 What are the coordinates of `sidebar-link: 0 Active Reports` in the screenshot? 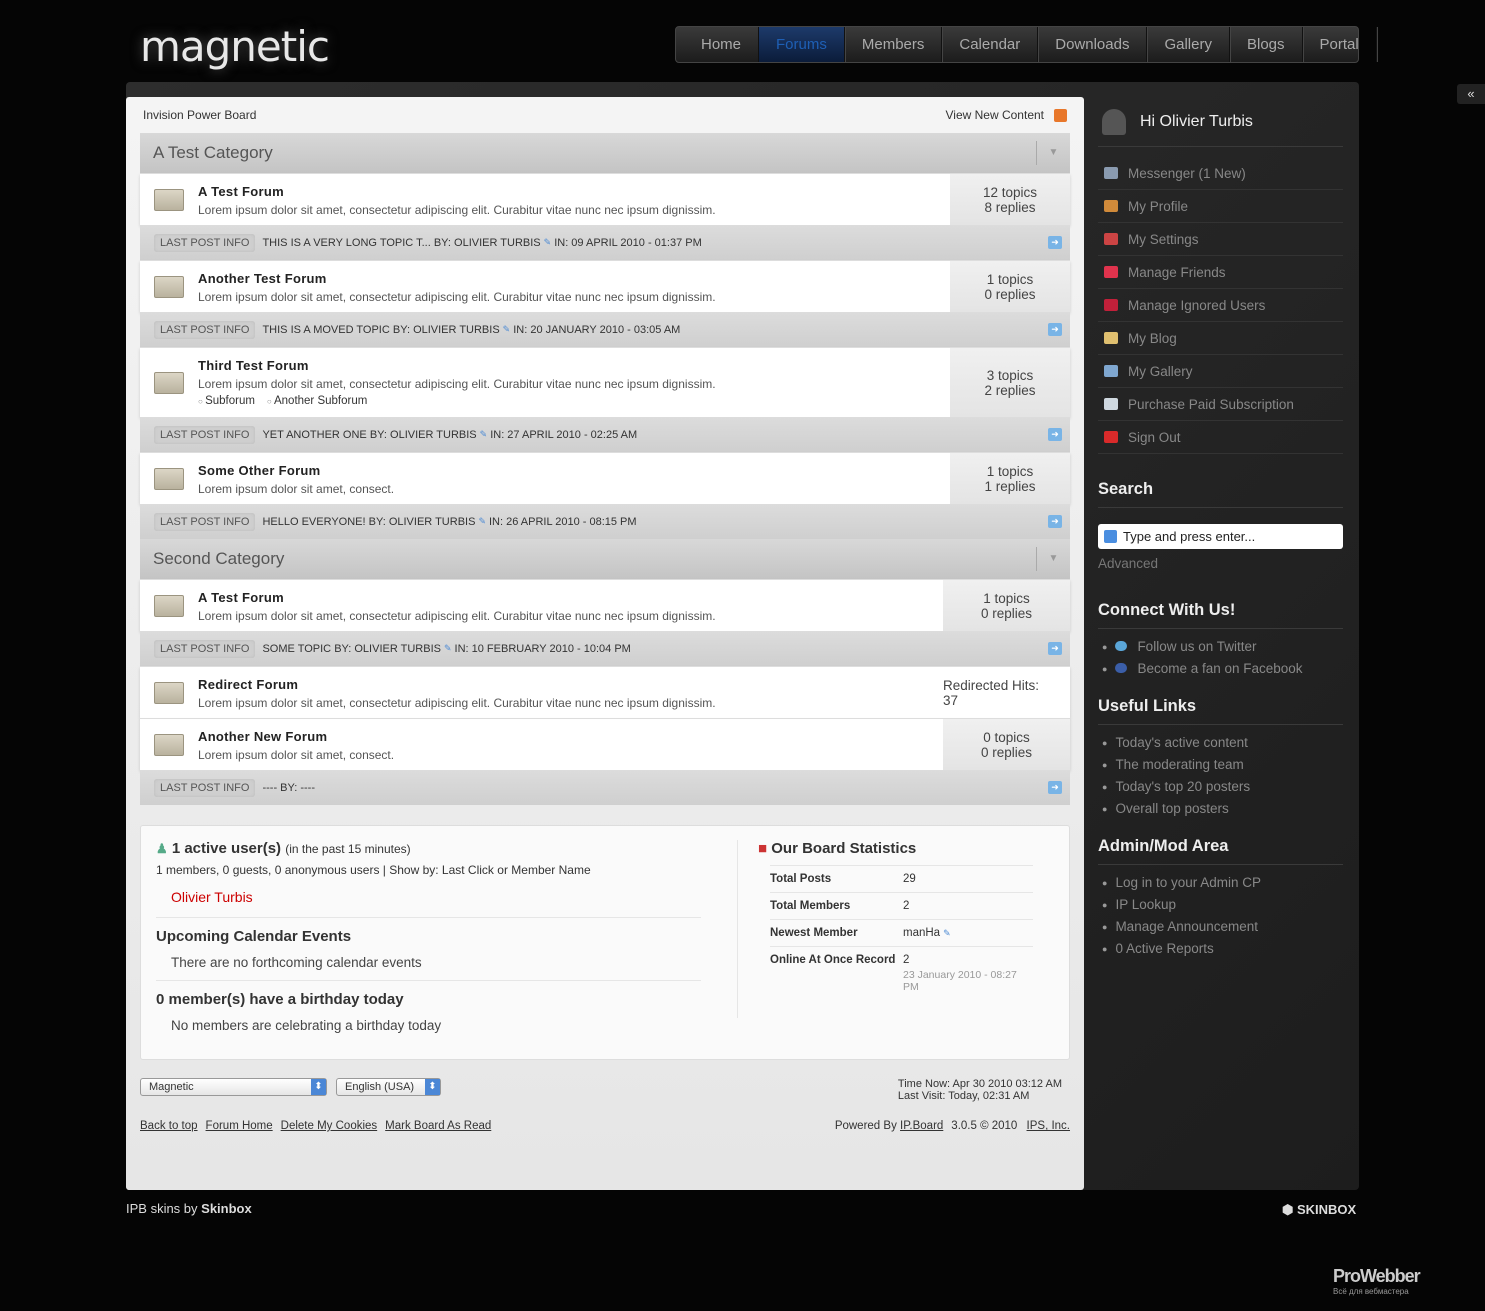 It's located at (1220, 952).